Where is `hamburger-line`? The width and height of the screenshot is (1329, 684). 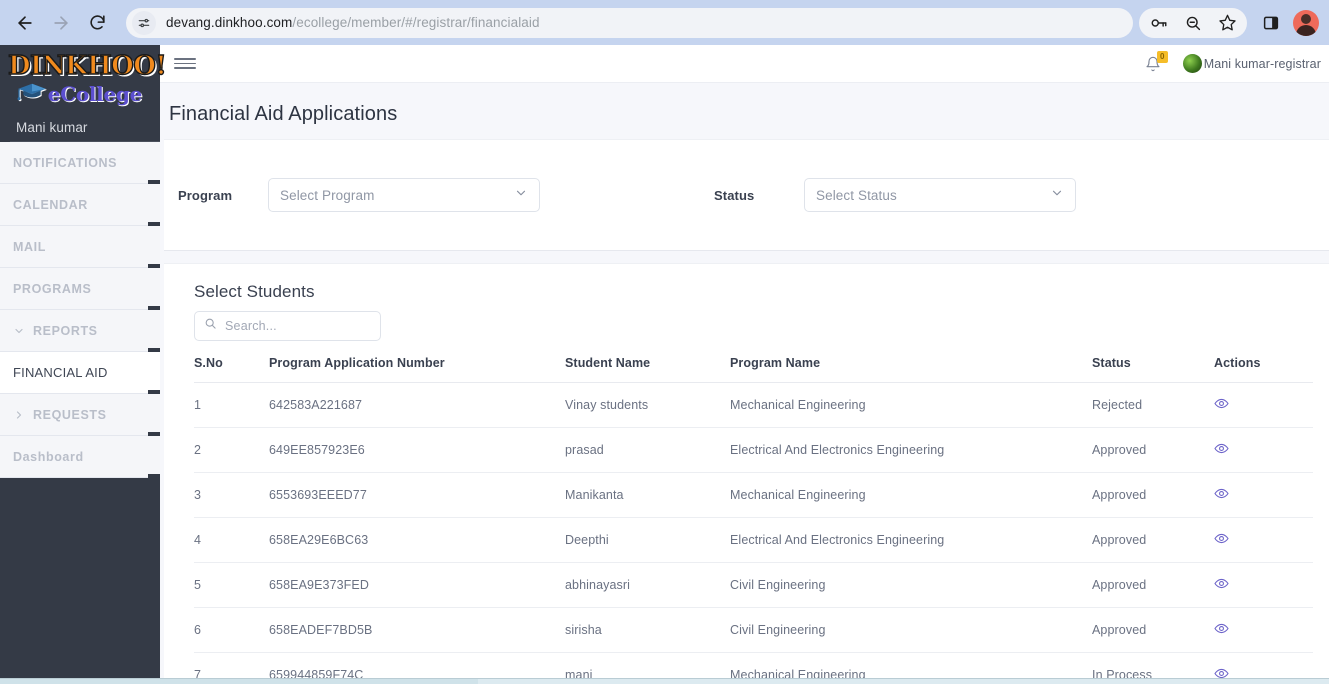
hamburger-line is located at coordinates (185, 63).